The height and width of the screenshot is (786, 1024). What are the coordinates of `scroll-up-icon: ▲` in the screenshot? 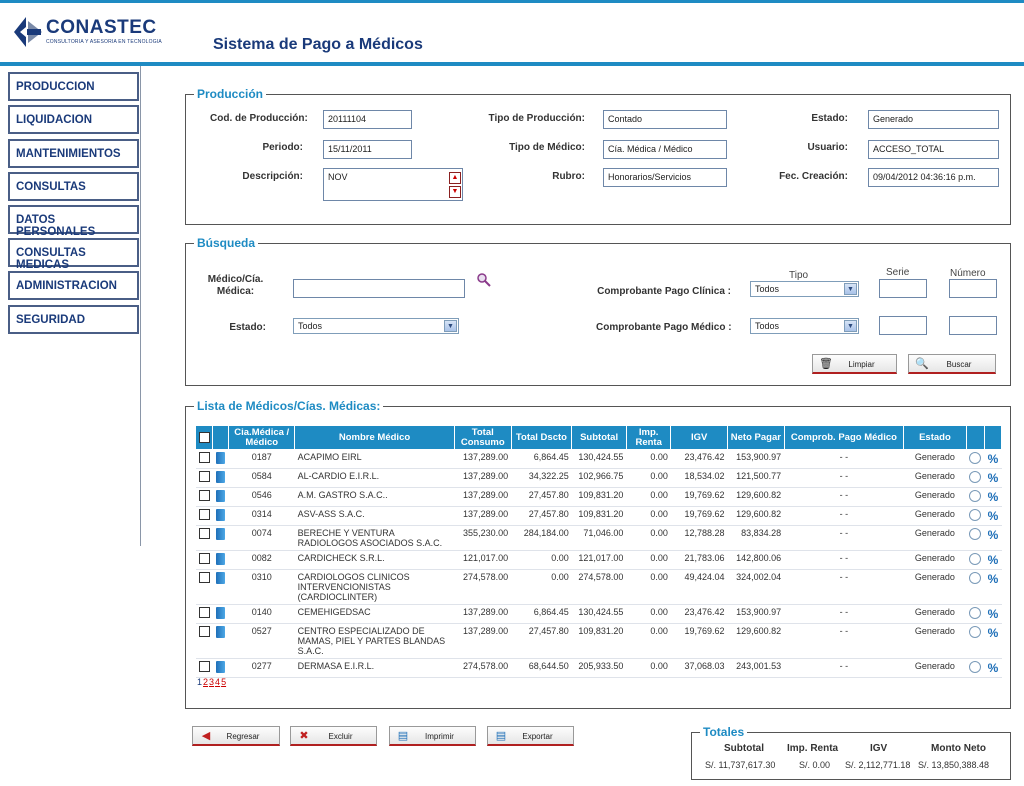 It's located at (455, 178).